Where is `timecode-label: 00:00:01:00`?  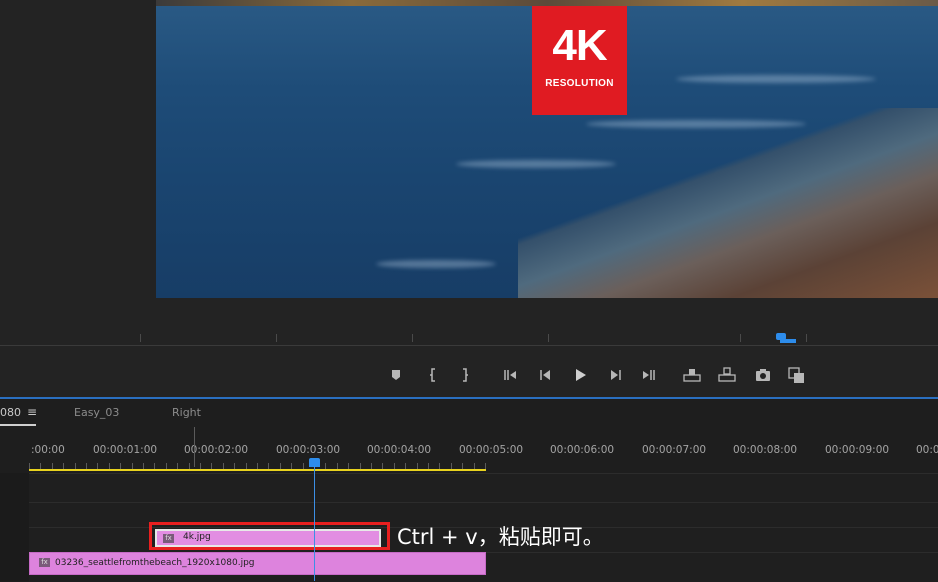
timecode-label: 00:00:01:00 is located at coordinates (125, 450).